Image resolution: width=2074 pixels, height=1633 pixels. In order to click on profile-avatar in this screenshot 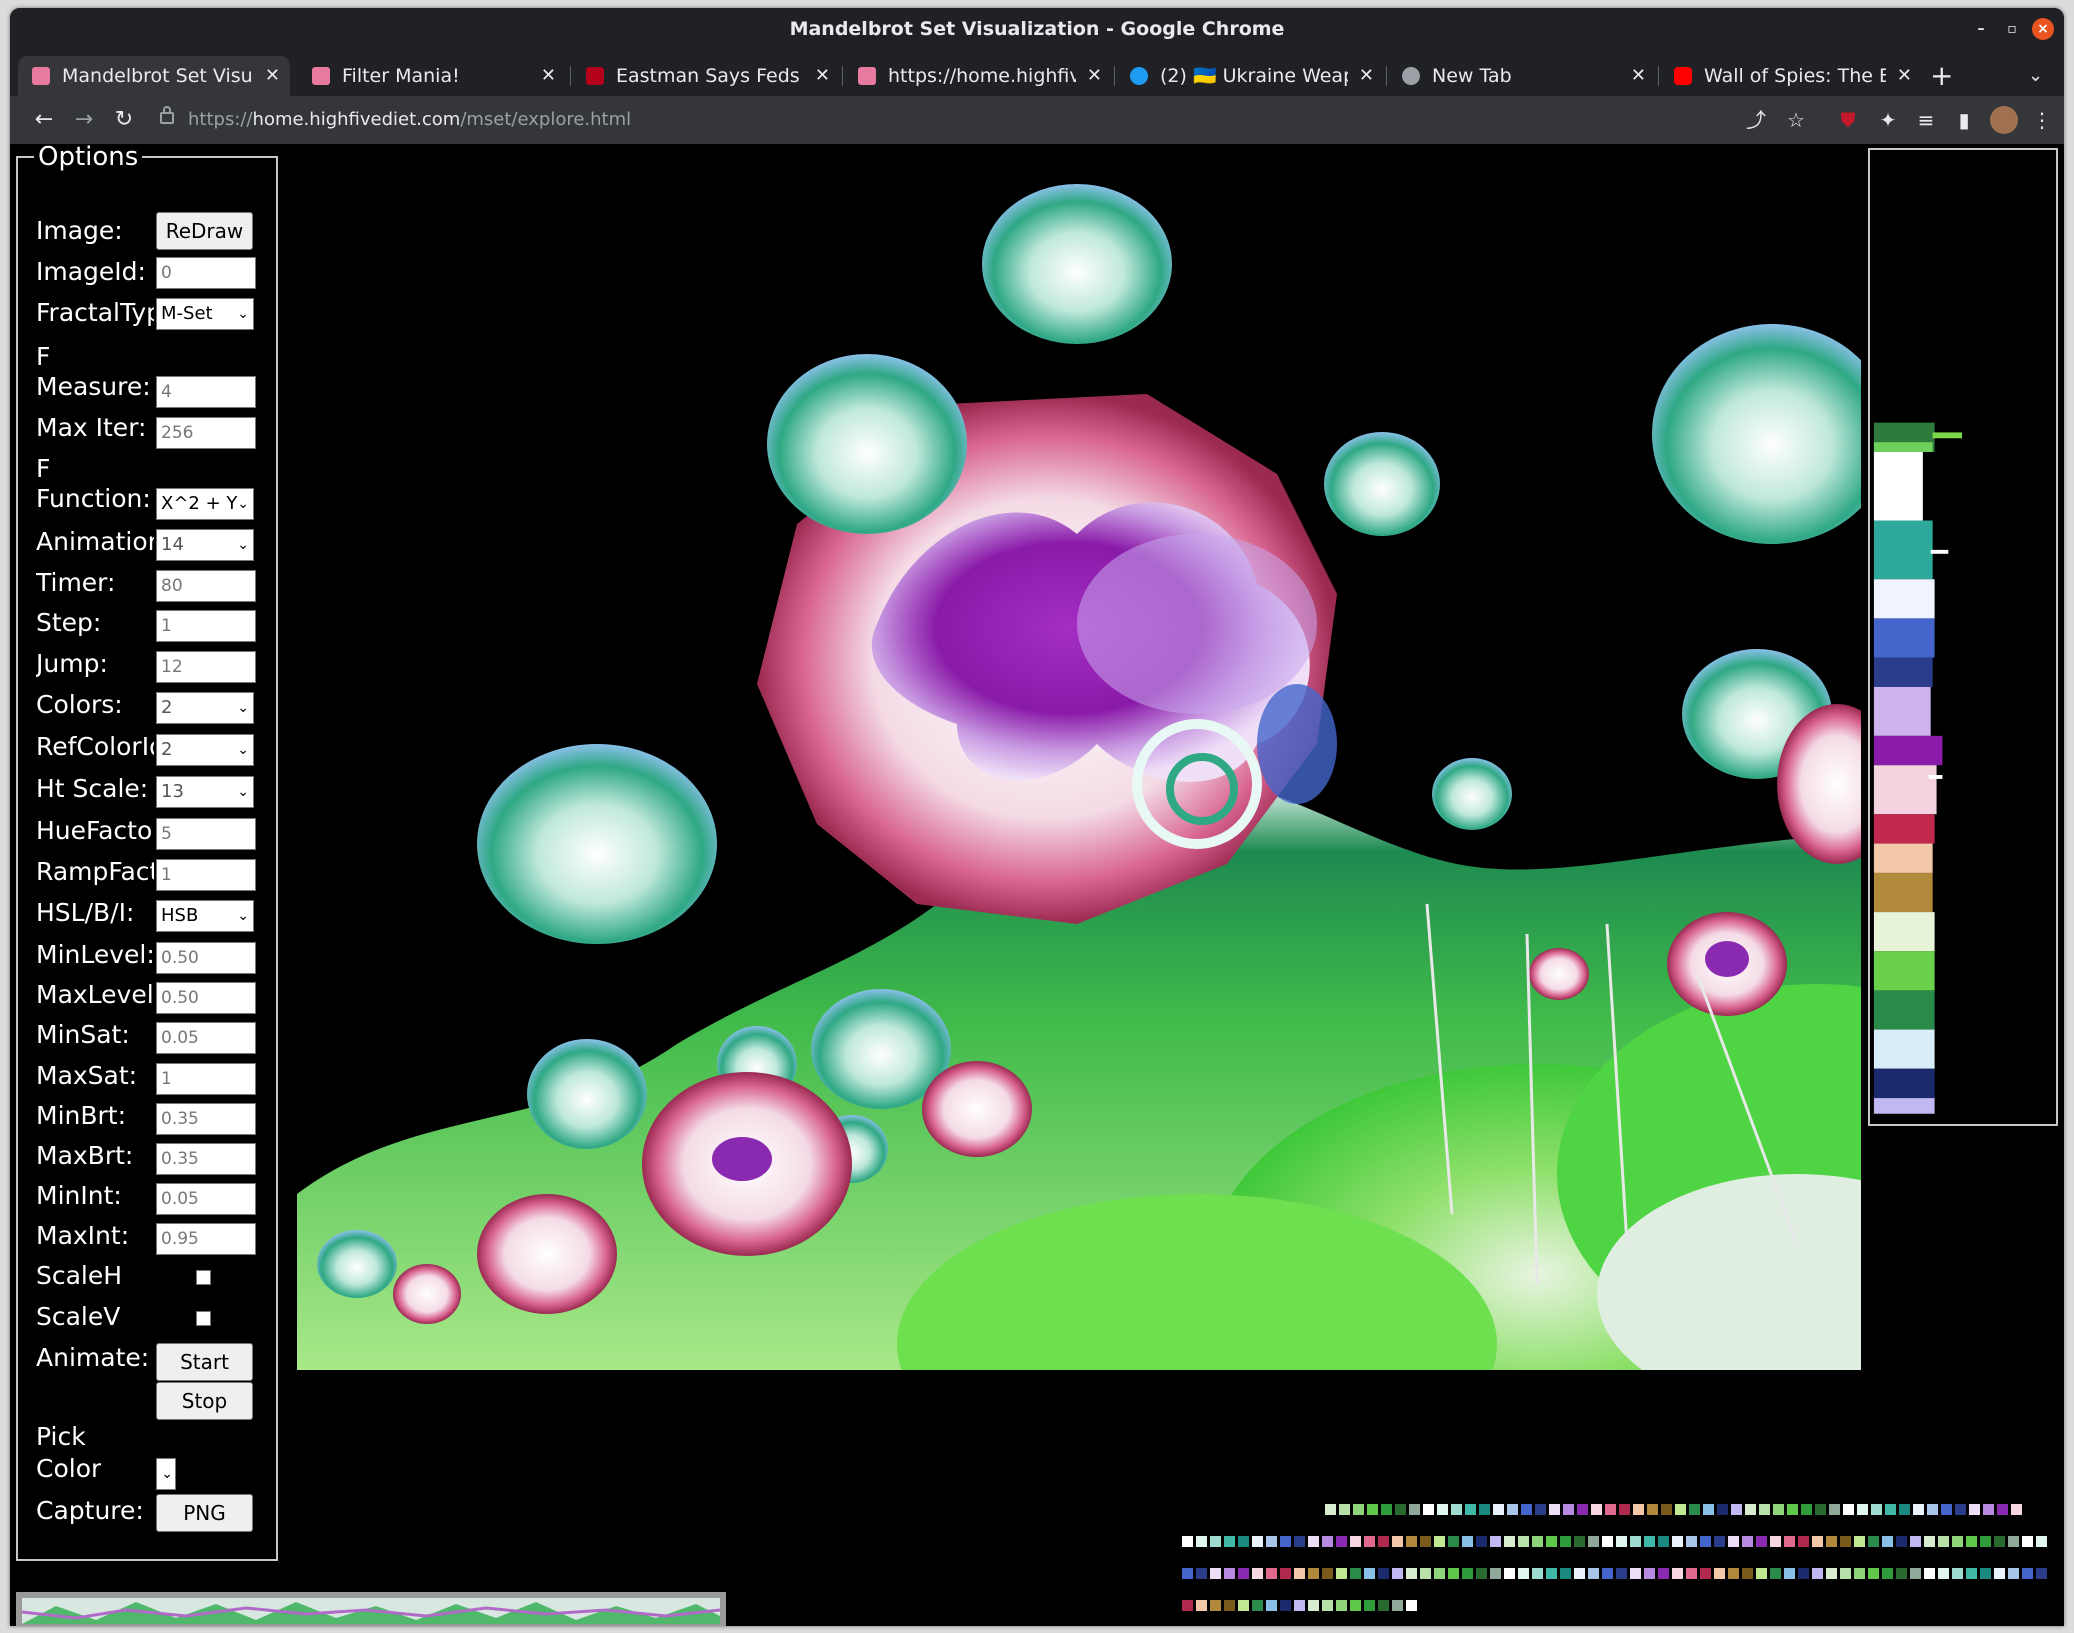, I will do `click(2004, 120)`.